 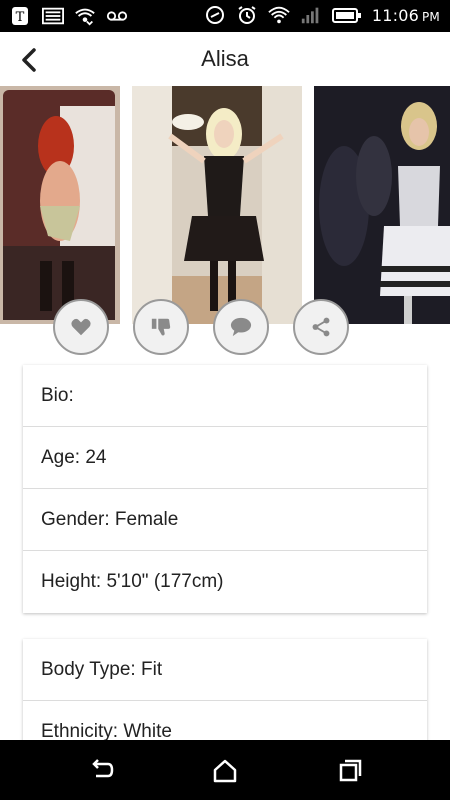 I want to click on image-icon, so click(x=53, y=16).